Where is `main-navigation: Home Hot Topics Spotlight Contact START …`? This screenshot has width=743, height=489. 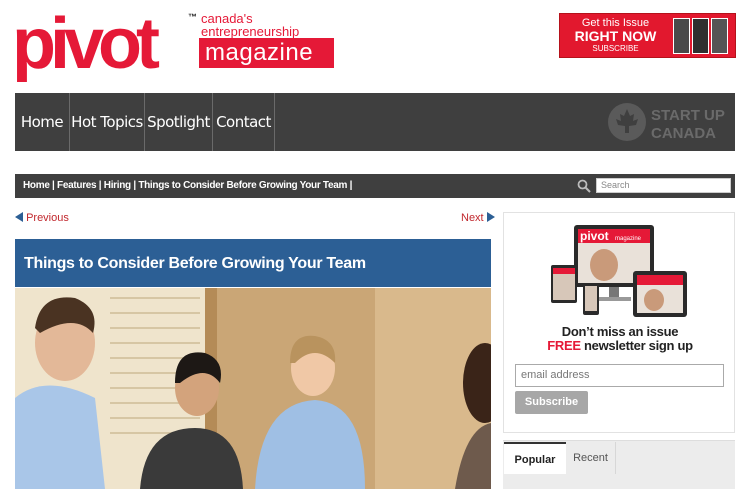
main-navigation: Home Hot Topics Spotlight Contact START … is located at coordinates (375, 122).